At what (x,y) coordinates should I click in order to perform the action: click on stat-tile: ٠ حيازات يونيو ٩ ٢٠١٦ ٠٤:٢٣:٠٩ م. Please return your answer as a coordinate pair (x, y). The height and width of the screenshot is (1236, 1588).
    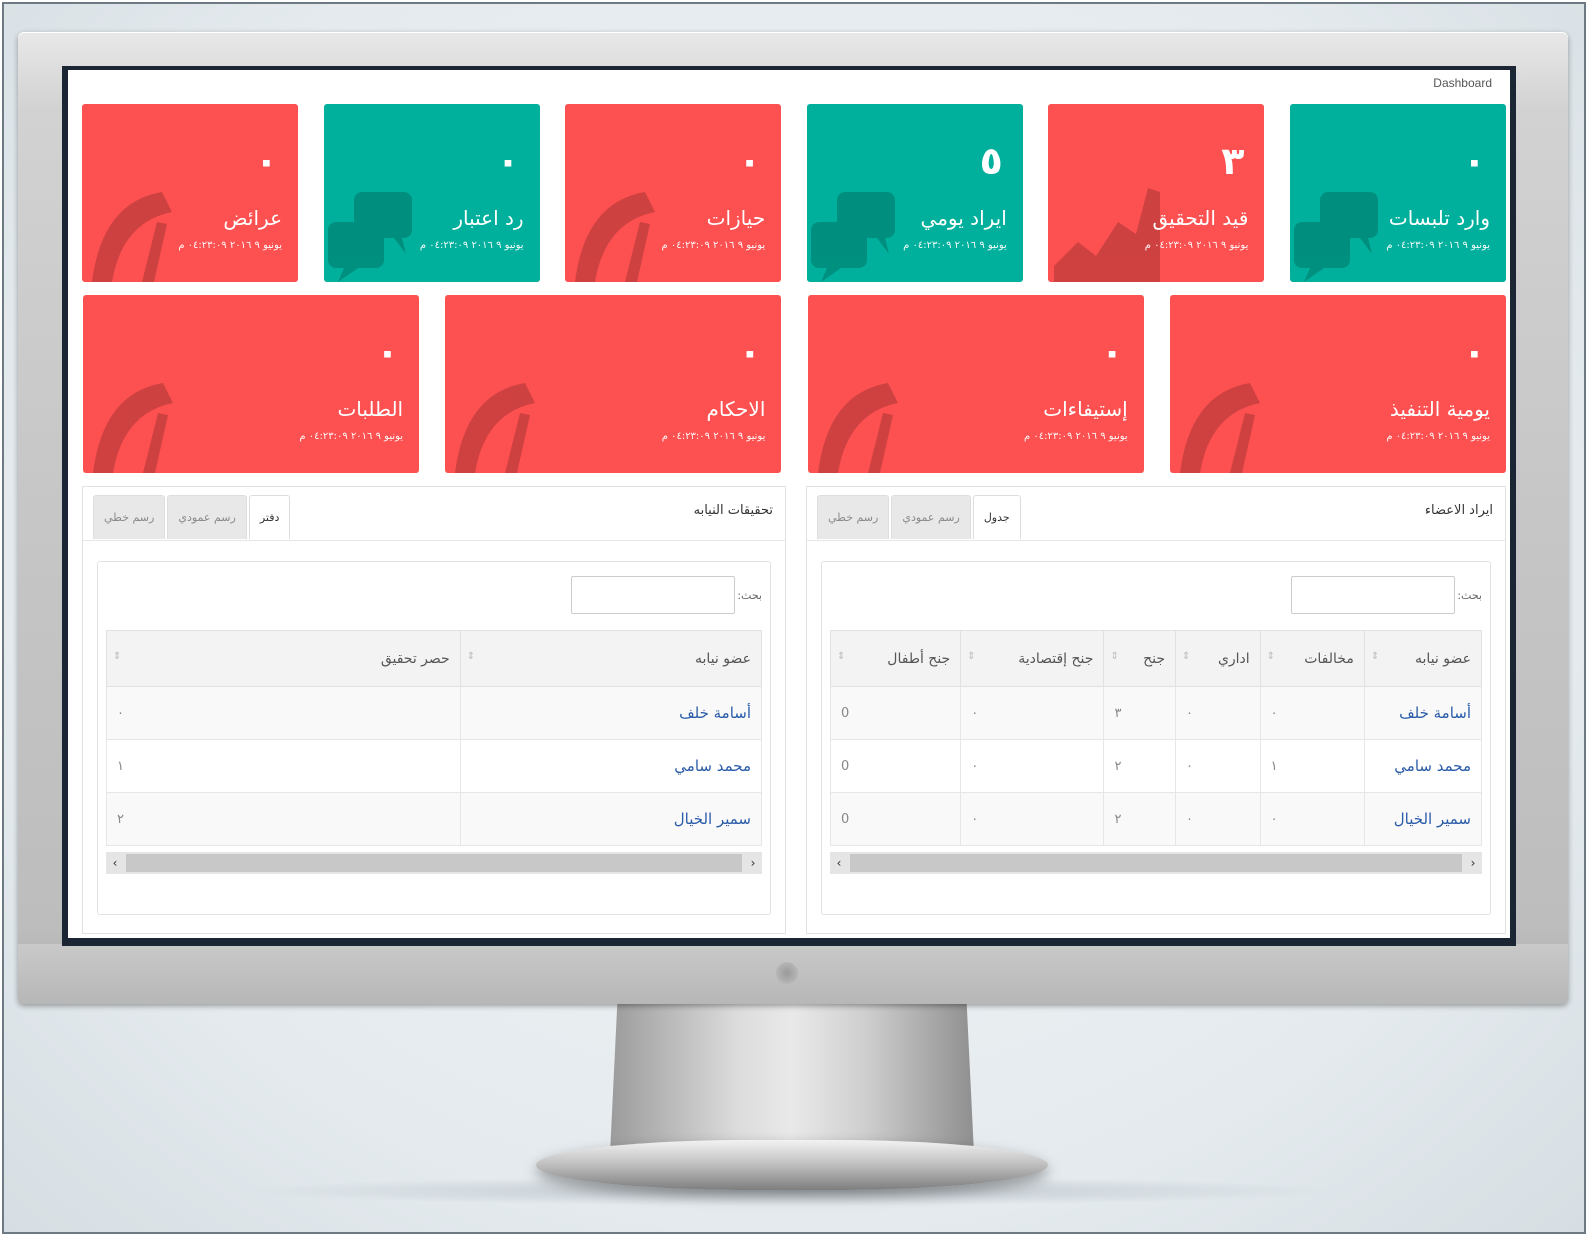
    Looking at the image, I should click on (673, 193).